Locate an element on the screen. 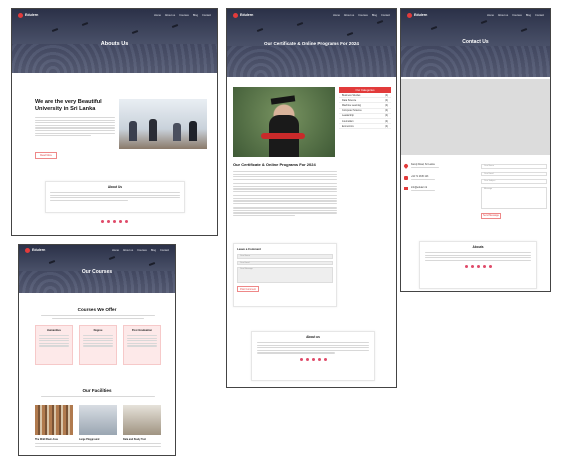 The height and width of the screenshot is (460, 585). contact-text: +94 71 2345 123 is located at coordinates (420, 176).